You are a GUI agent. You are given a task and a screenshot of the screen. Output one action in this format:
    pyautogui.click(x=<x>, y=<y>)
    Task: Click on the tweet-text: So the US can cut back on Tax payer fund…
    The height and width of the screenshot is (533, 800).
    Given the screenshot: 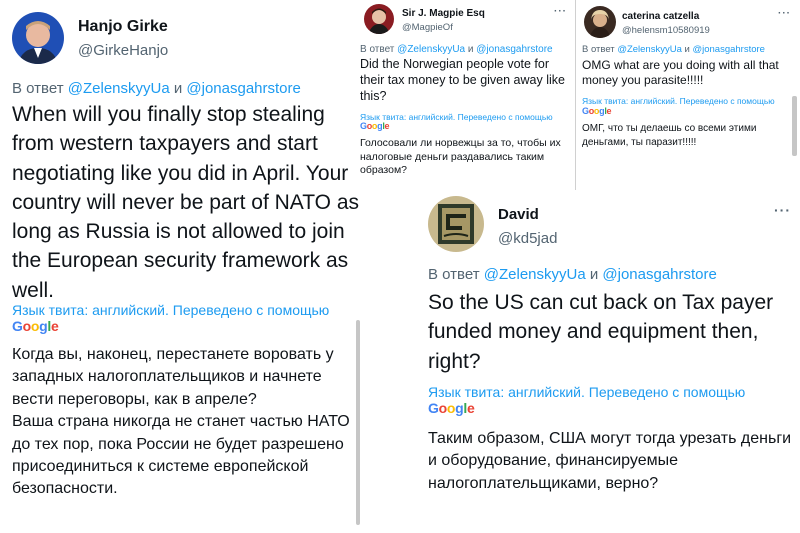 What is the action you would take?
    pyautogui.click(x=601, y=332)
    